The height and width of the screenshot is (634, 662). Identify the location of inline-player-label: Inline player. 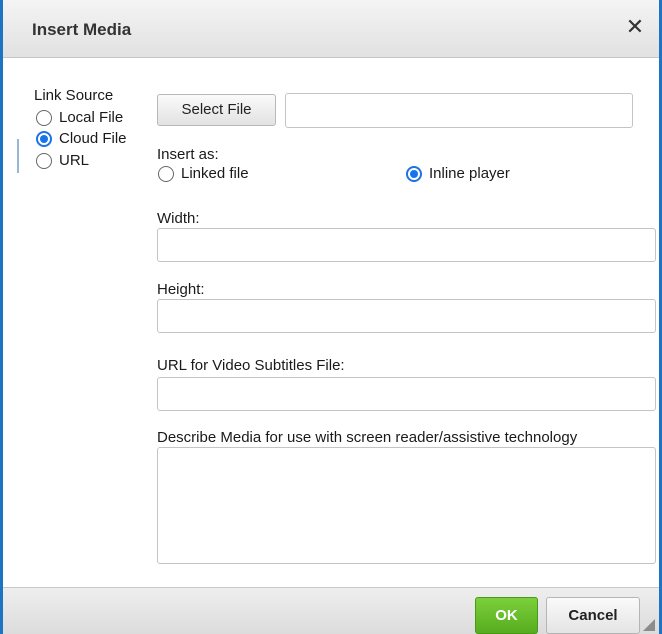
(469, 173).